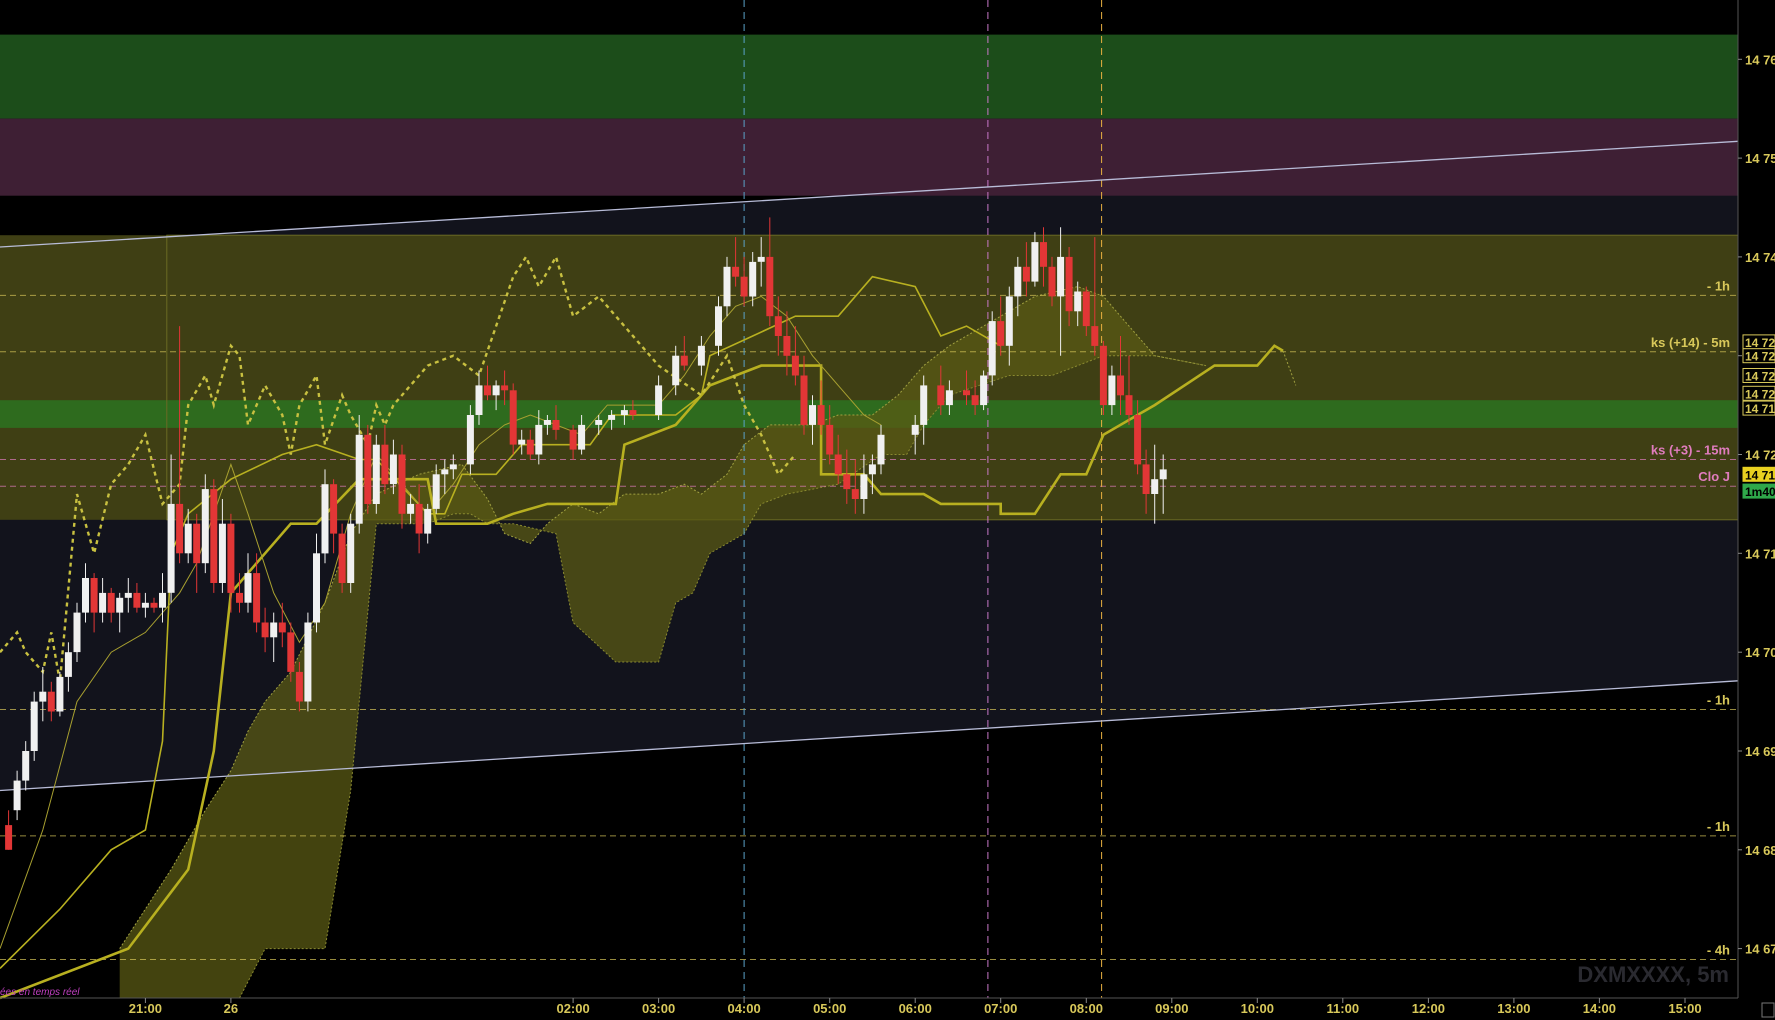 The image size is (1775, 1020). Describe the element at coordinates (1000, 1008) in the screenshot. I see `time-tick-label-7: 07:00` at that location.